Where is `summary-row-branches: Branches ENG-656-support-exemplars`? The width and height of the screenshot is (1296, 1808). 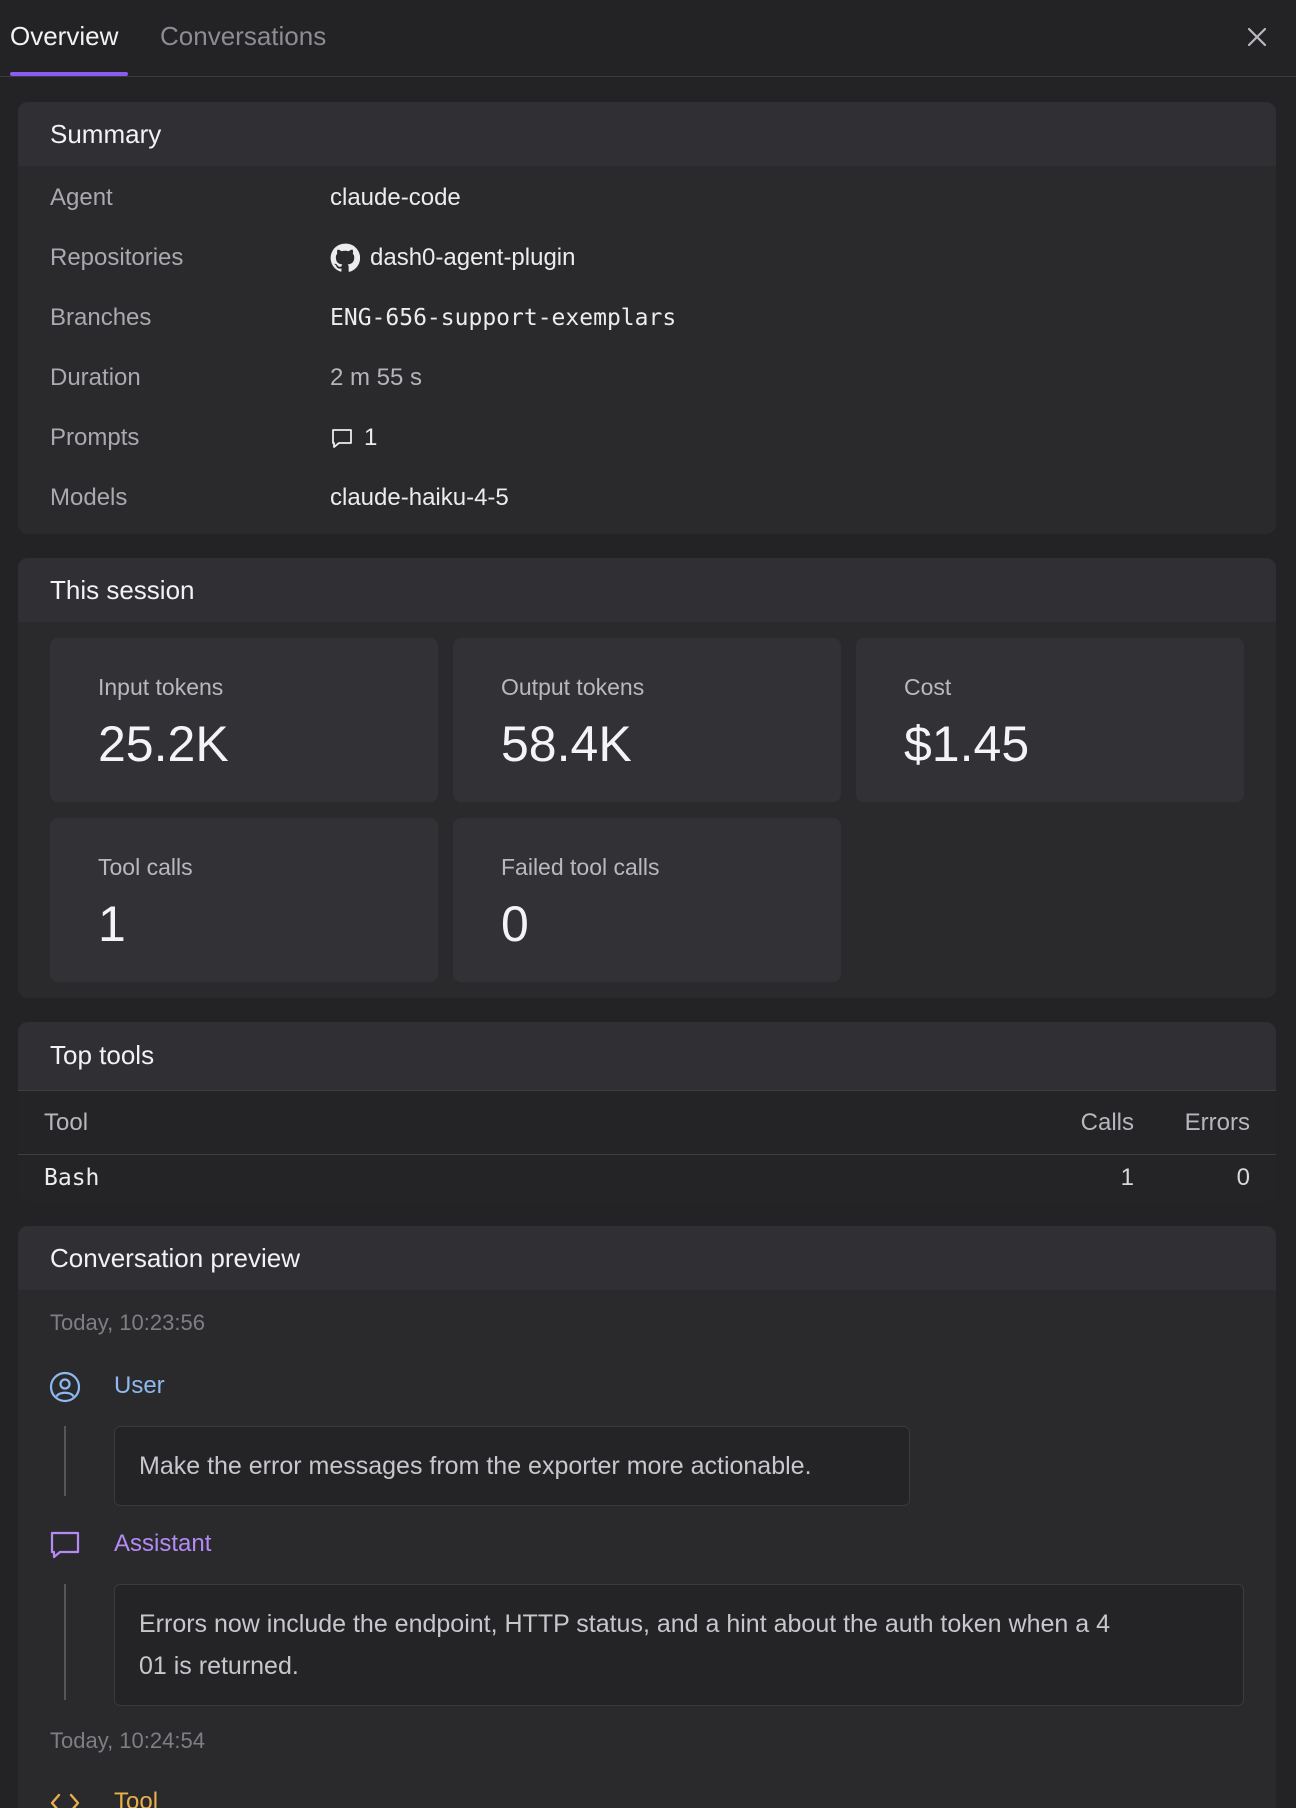 summary-row-branches: Branches ENG-656-support-exemplars is located at coordinates (647, 318).